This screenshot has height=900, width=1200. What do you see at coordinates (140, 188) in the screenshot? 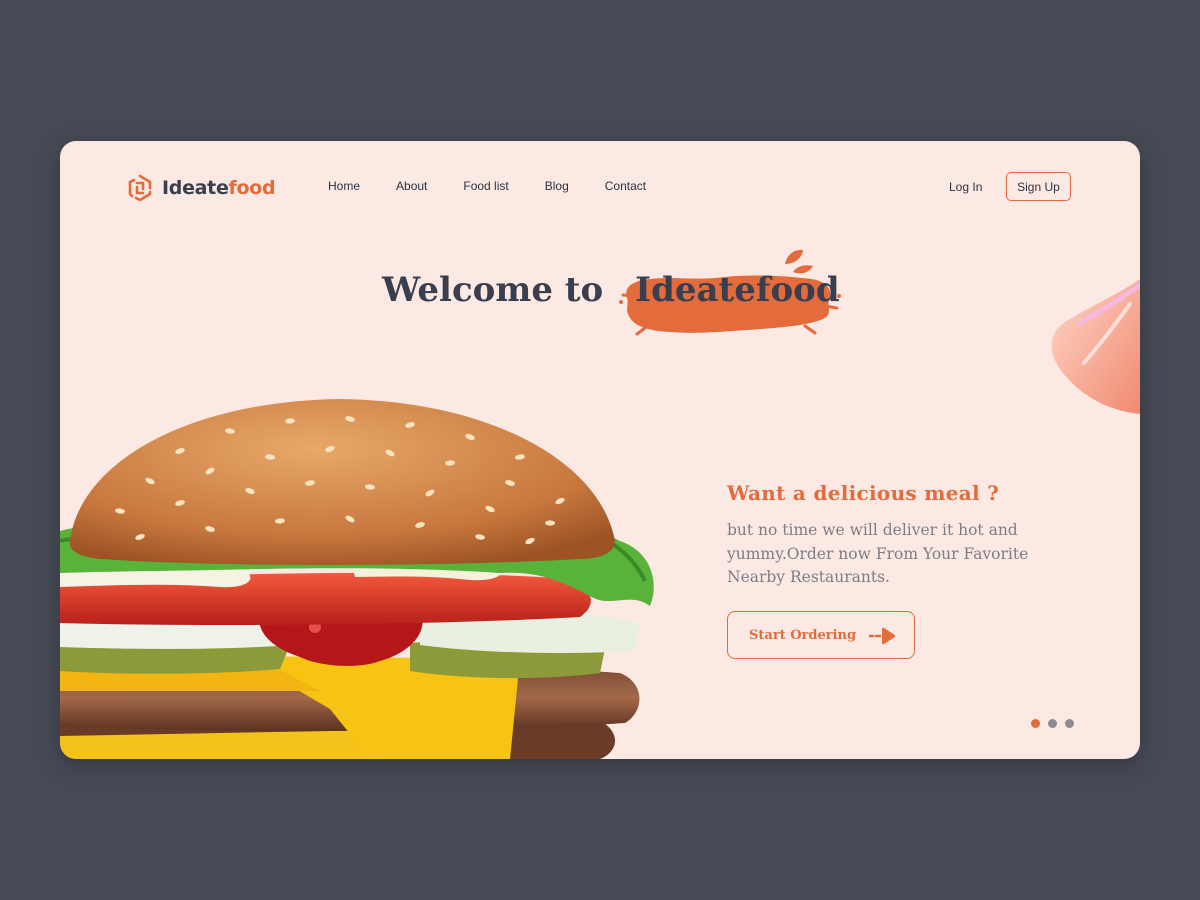
I see `logo-icon` at bounding box center [140, 188].